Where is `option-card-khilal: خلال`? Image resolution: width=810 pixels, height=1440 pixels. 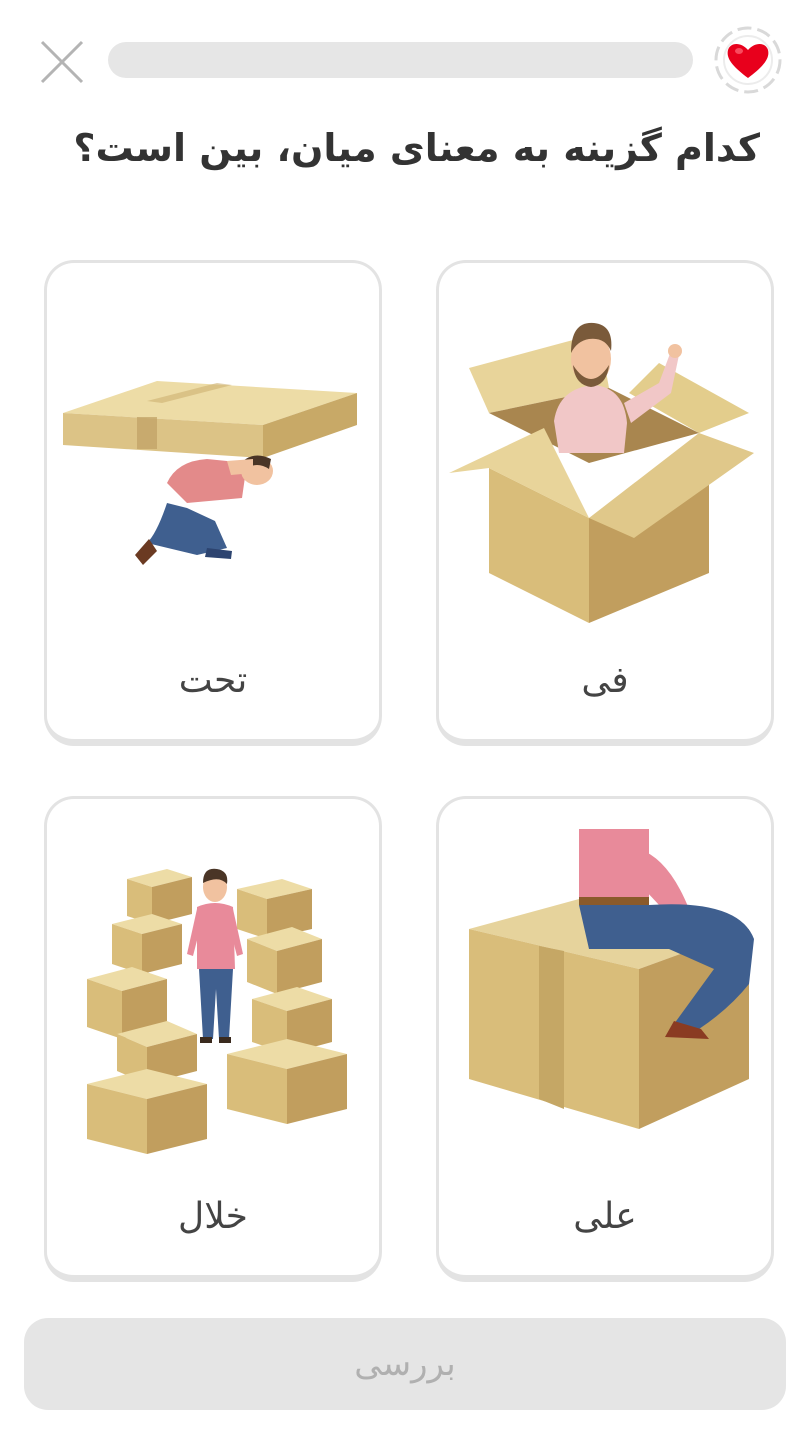
option-card-khilal: خلال is located at coordinates (213, 1039).